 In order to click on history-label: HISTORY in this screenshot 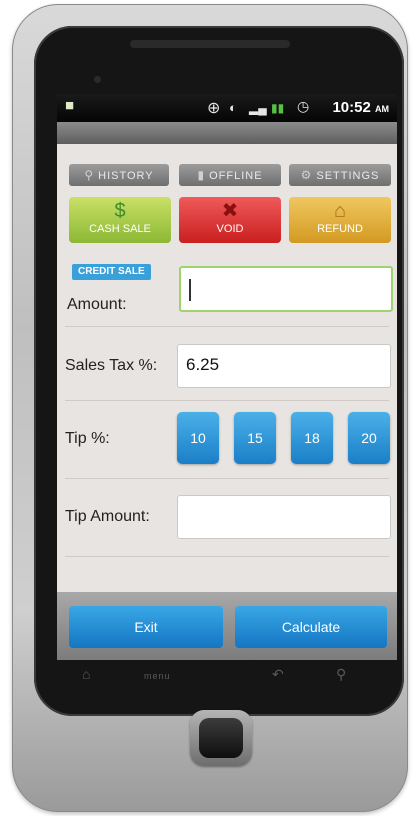, I will do `click(126, 176)`.